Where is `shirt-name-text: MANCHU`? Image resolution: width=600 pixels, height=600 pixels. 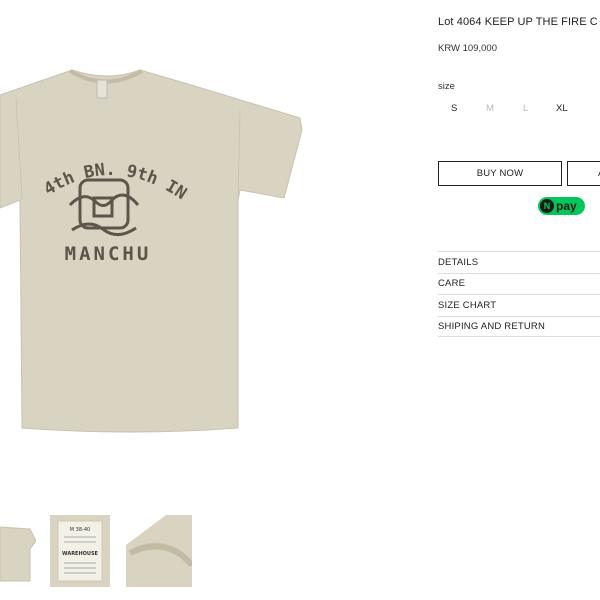
shirt-name-text: MANCHU is located at coordinates (108, 254).